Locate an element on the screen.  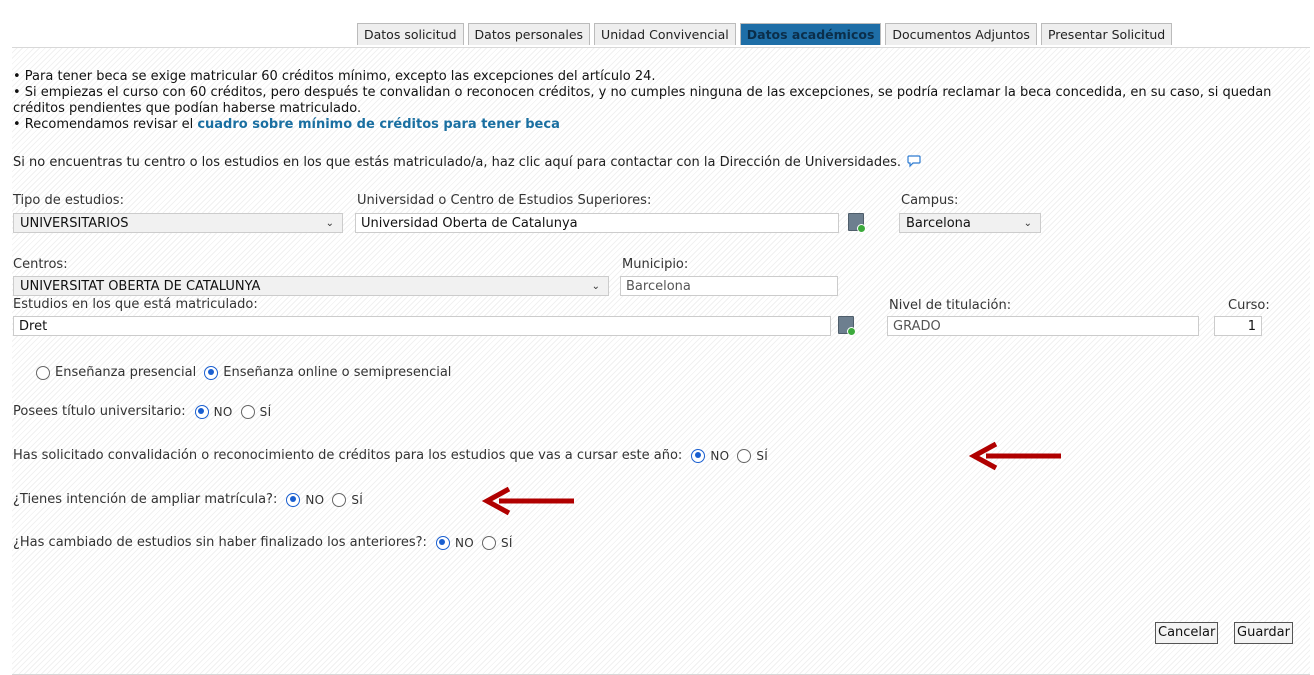
estudios-search-icon is located at coordinates (847, 326).